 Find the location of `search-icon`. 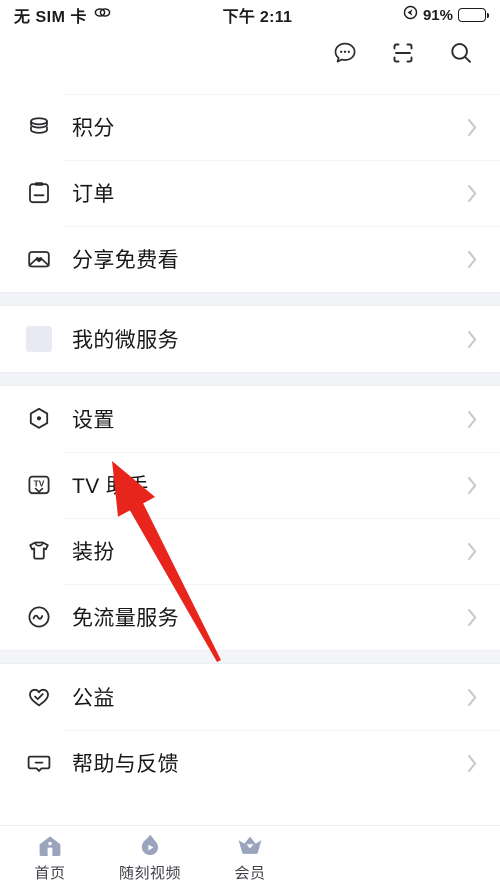

search-icon is located at coordinates (461, 53).